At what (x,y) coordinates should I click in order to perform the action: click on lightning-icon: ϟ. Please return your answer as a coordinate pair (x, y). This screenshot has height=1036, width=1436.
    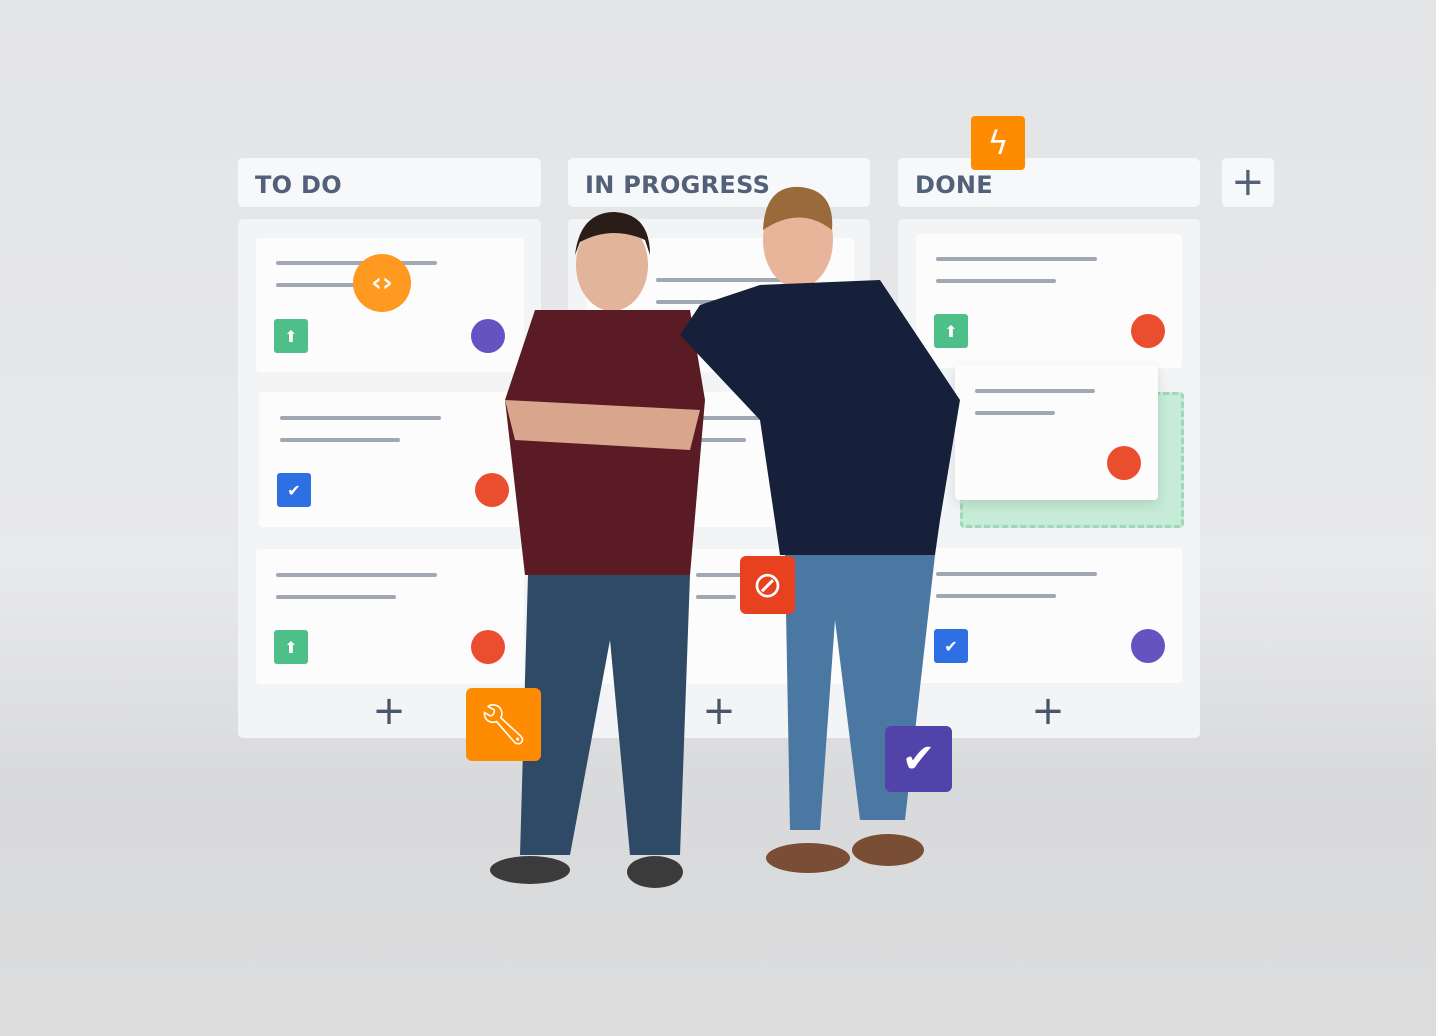
    Looking at the image, I should click on (998, 143).